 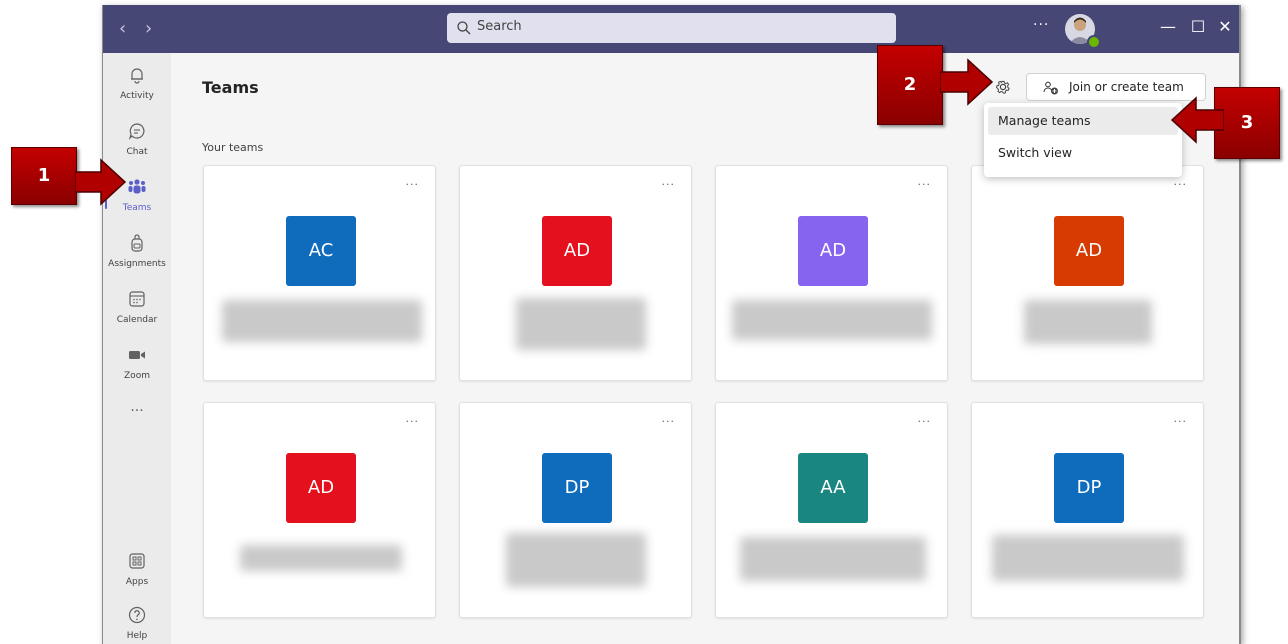 What do you see at coordinates (137, 636) in the screenshot?
I see `rail-label-help: Help` at bounding box center [137, 636].